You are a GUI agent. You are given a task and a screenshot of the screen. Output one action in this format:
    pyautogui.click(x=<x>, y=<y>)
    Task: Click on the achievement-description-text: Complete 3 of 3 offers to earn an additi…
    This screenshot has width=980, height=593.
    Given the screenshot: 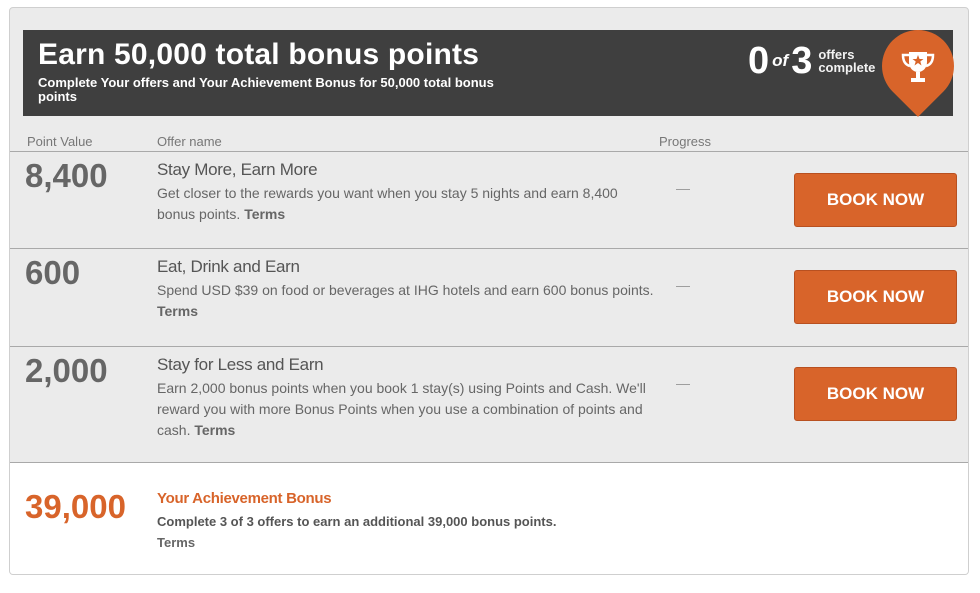 What is the action you would take?
    pyautogui.click(x=357, y=521)
    